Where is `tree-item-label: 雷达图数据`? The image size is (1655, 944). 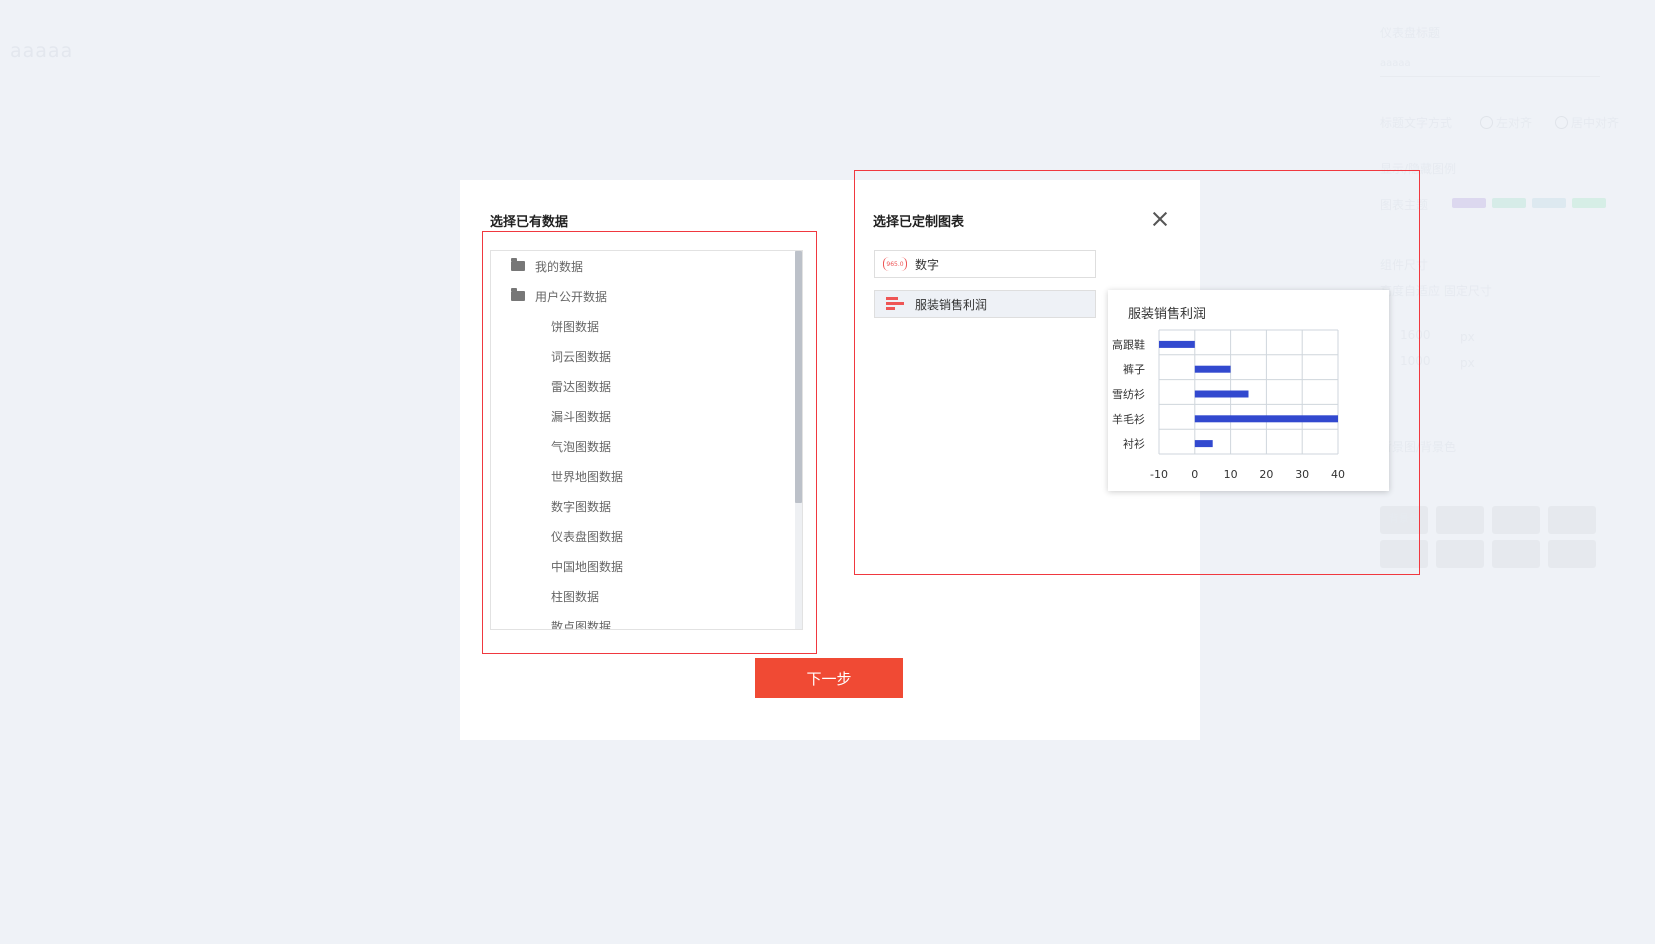 tree-item-label: 雷达图数据 is located at coordinates (581, 386).